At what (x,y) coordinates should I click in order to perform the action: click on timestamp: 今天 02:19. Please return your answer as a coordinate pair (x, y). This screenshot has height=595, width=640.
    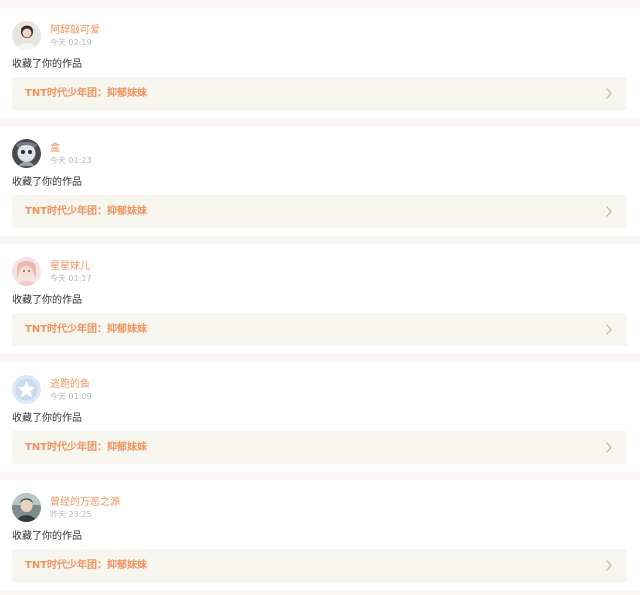
    Looking at the image, I should click on (71, 42).